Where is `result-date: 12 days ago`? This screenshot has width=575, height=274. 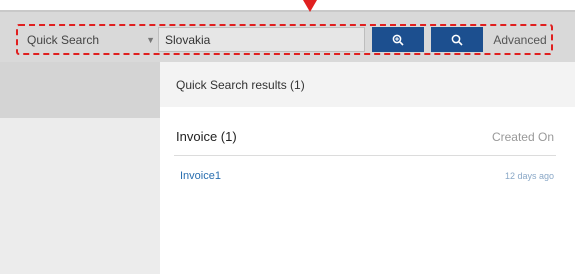
result-date: 12 days ago is located at coordinates (529, 176).